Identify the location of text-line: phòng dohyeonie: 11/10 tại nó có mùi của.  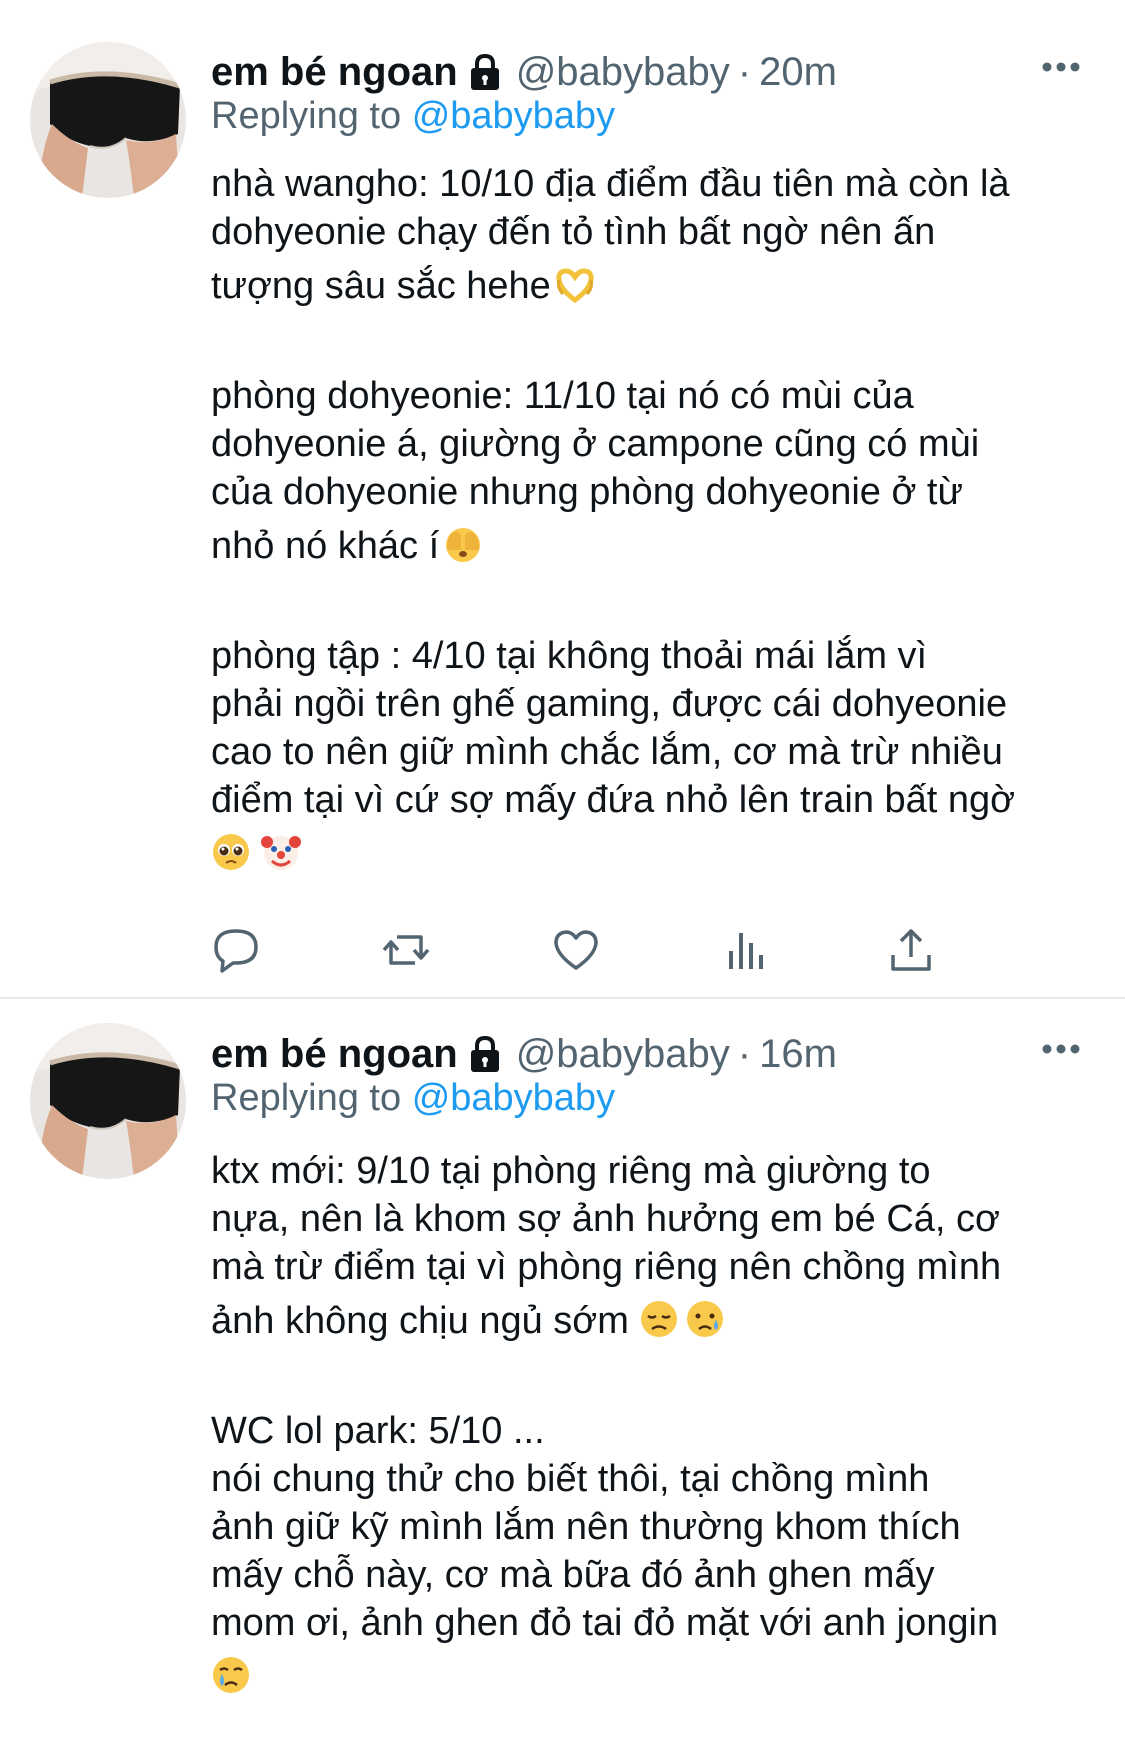
(562, 396).